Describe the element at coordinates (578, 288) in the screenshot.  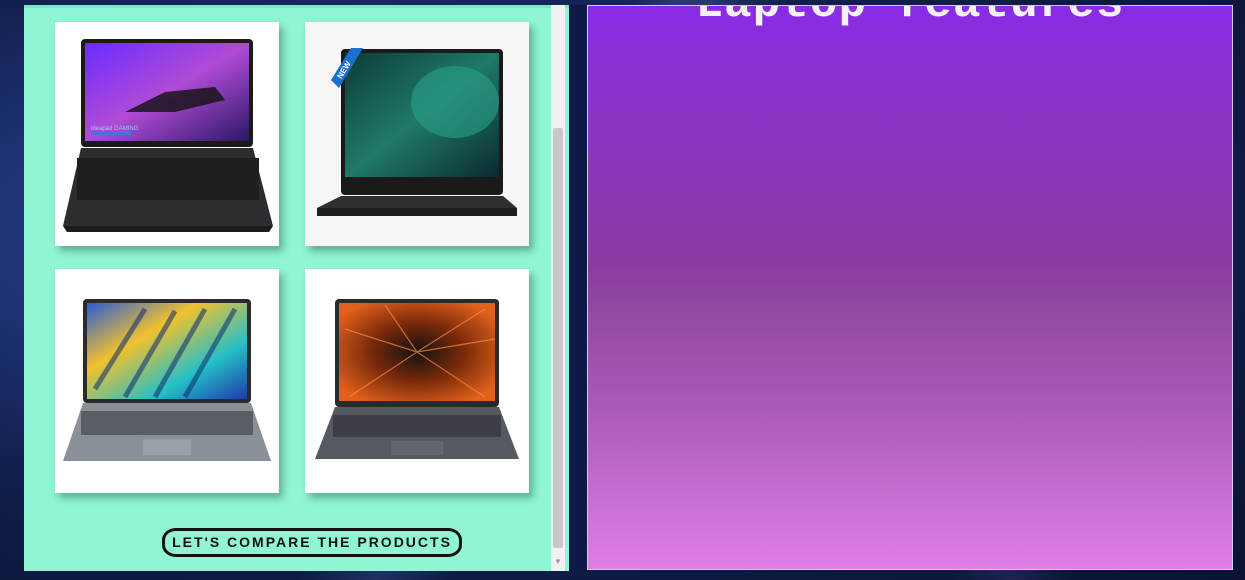
I see `panel-gap` at that location.